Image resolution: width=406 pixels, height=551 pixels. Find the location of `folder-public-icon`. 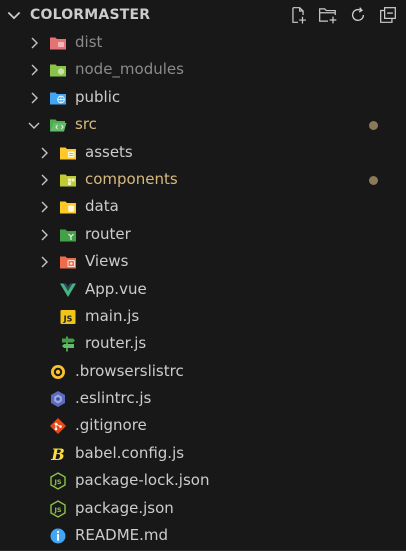

folder-public-icon is located at coordinates (58, 98).